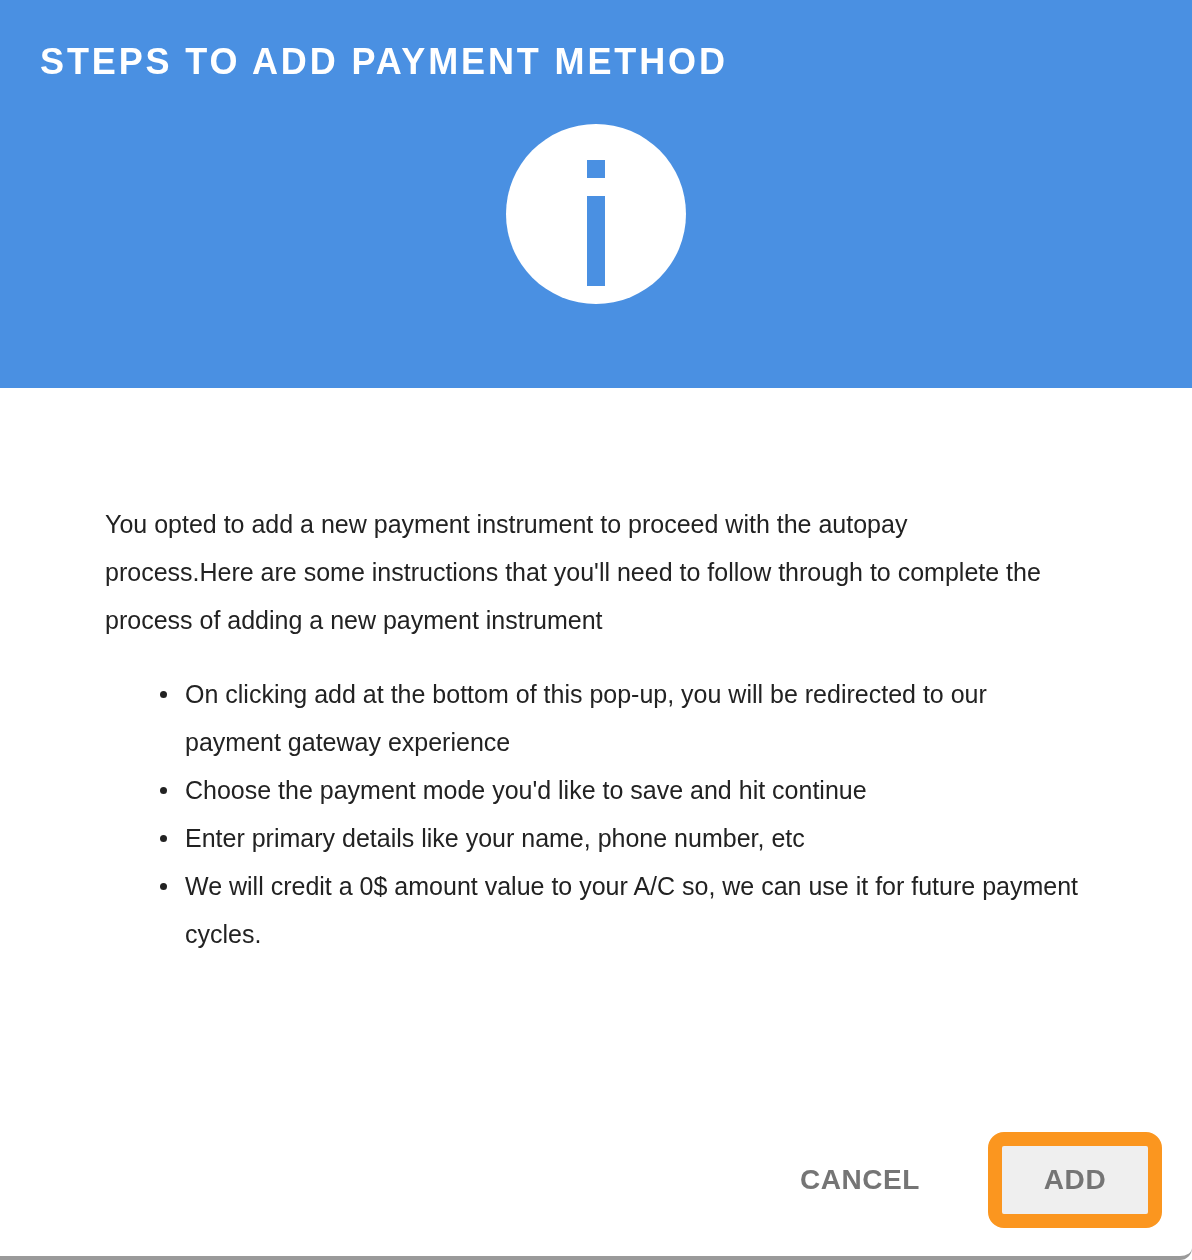 Image resolution: width=1192 pixels, height=1260 pixels. I want to click on info-icon, so click(596, 214).